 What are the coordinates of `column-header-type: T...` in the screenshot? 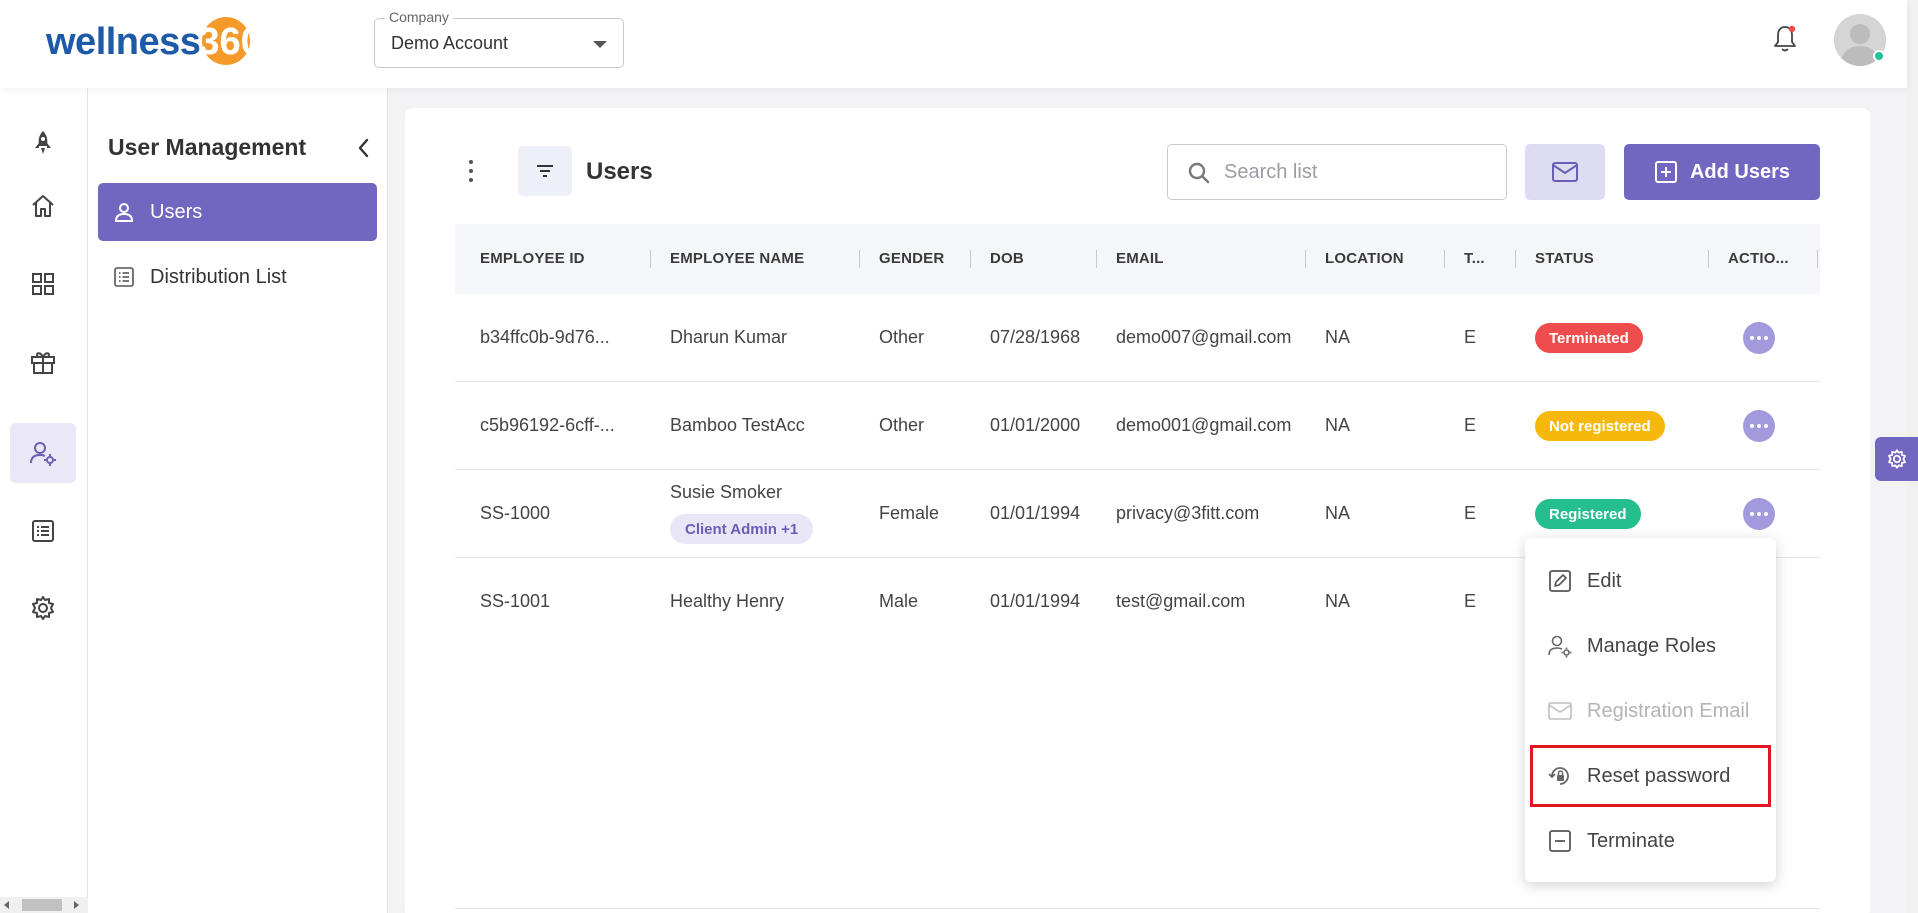 It's located at (1474, 258).